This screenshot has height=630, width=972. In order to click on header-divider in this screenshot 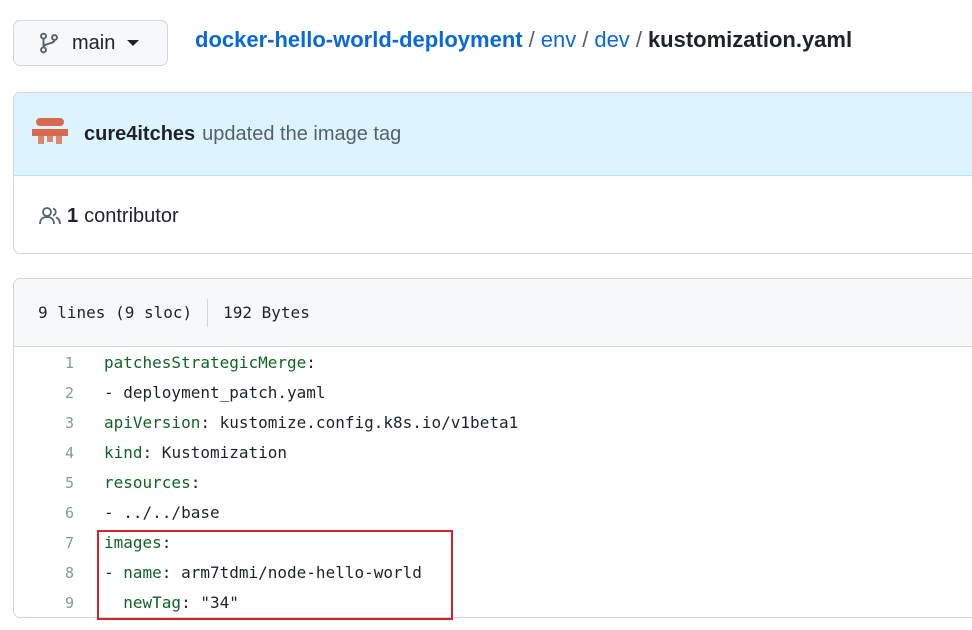, I will do `click(208, 312)`.